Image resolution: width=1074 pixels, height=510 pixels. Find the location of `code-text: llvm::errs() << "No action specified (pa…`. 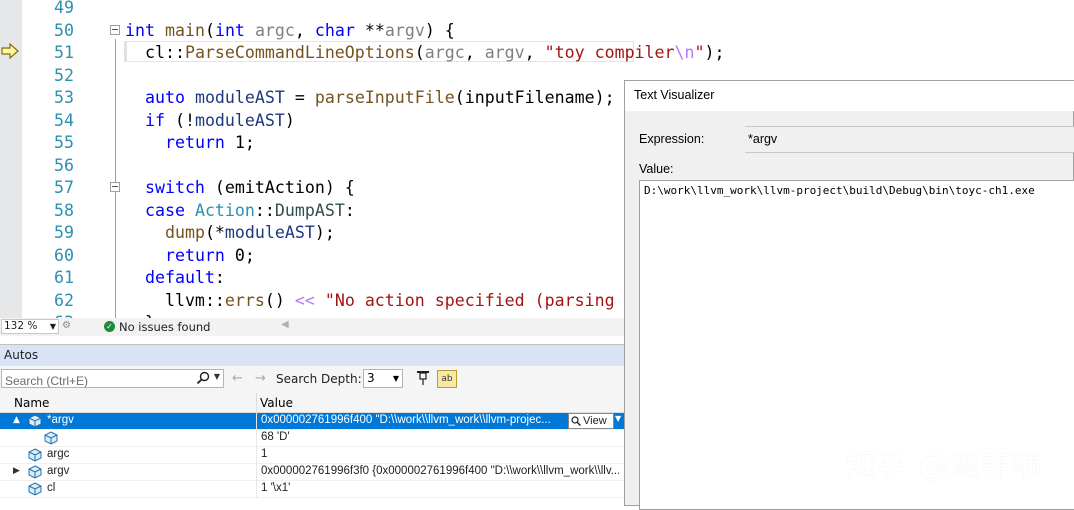

code-text: llvm::errs() << "No action specified (pa… is located at coordinates (370, 301).